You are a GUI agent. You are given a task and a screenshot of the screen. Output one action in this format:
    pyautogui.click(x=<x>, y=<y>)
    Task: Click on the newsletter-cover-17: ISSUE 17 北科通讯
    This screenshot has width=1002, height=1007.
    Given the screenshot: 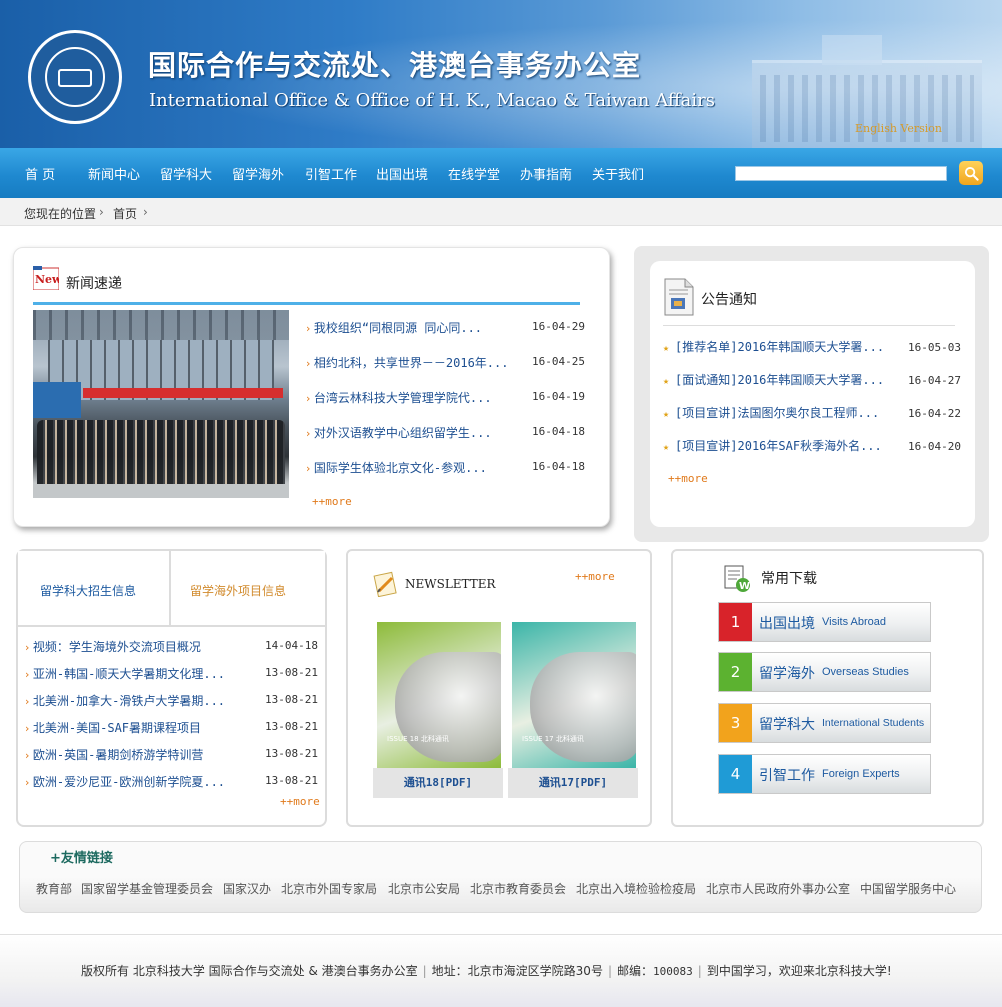 What is the action you would take?
    pyautogui.click(x=574, y=695)
    